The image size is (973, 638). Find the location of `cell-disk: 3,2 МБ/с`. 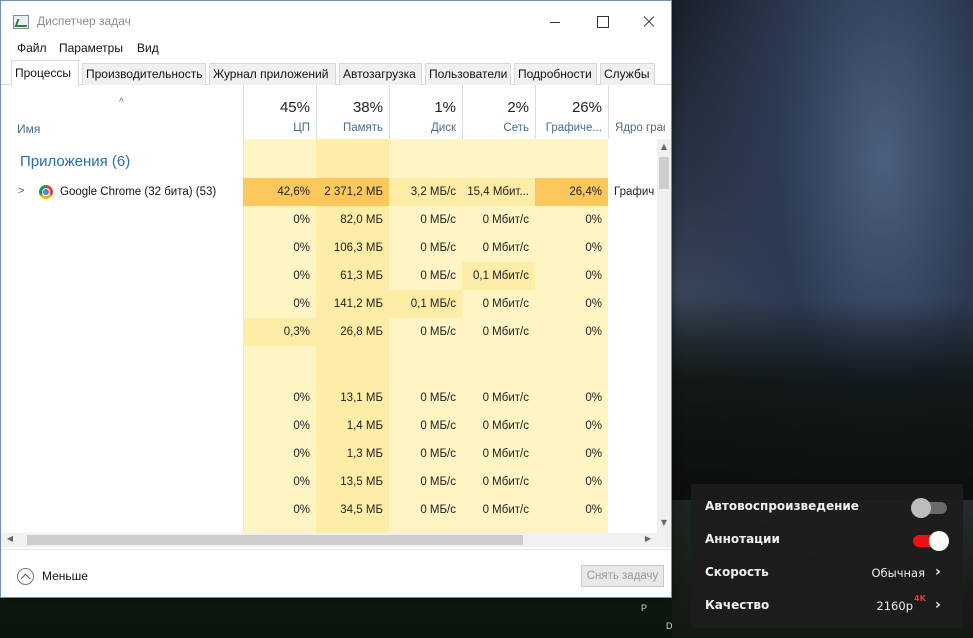

cell-disk: 3,2 МБ/с is located at coordinates (425, 192).